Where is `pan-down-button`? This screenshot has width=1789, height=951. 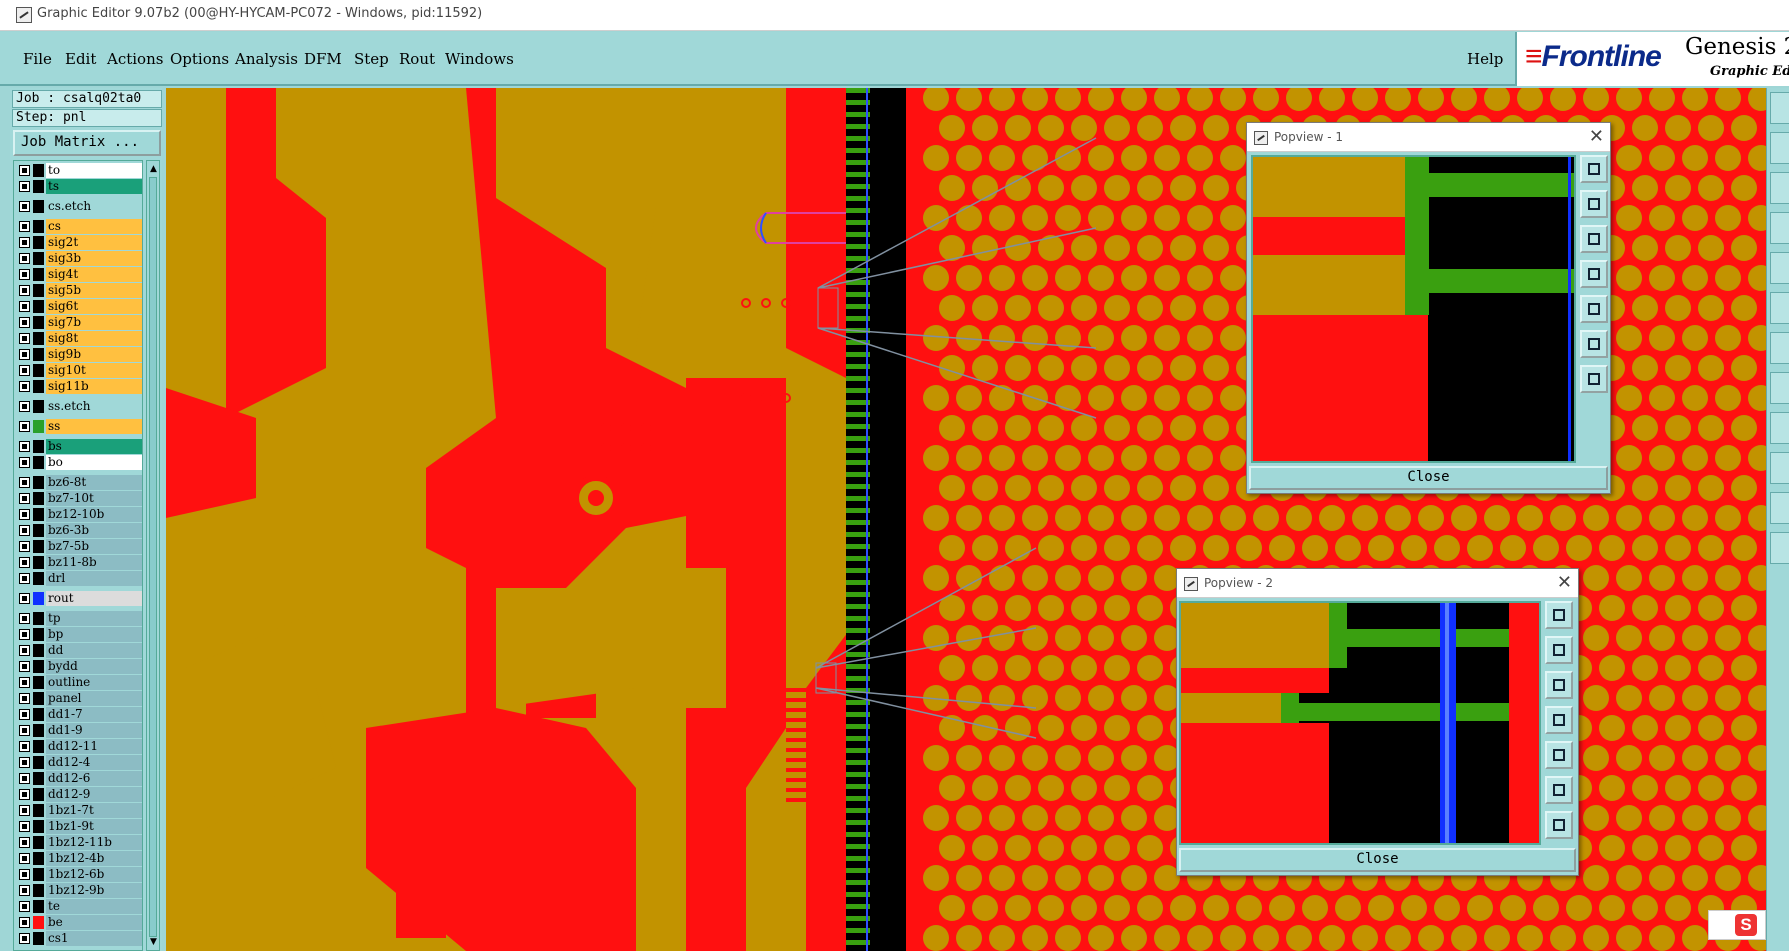
pan-down-button is located at coordinates (1559, 685).